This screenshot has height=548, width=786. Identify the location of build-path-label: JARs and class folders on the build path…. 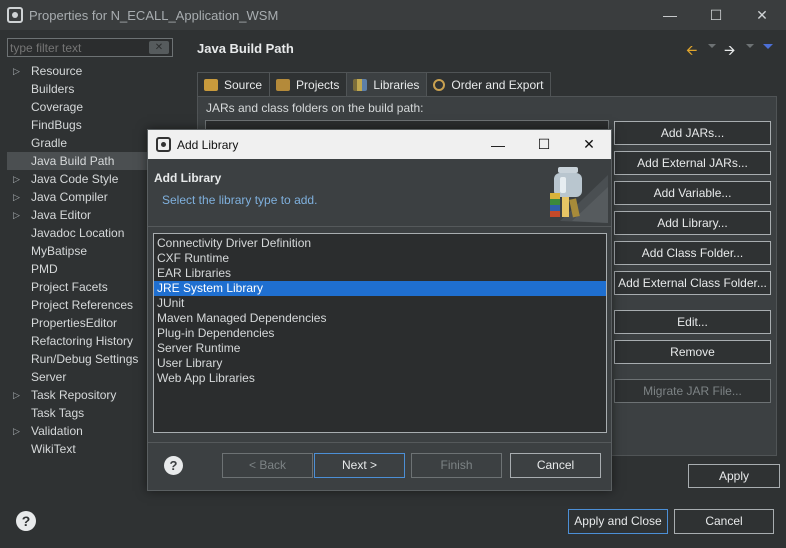
(315, 108).